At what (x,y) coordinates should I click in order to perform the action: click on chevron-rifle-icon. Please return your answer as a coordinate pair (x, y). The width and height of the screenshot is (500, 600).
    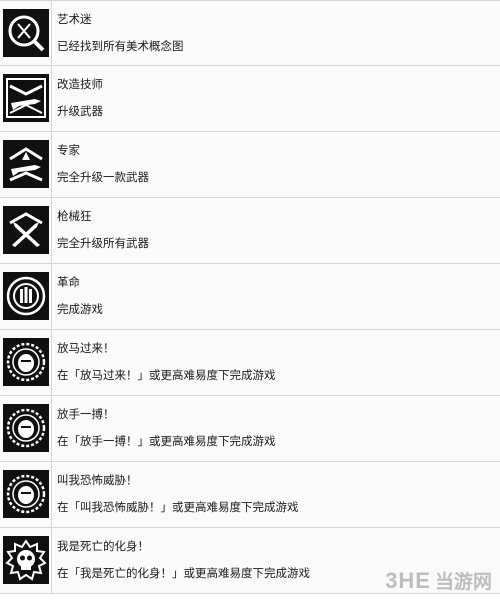
    Looking at the image, I should click on (26, 98).